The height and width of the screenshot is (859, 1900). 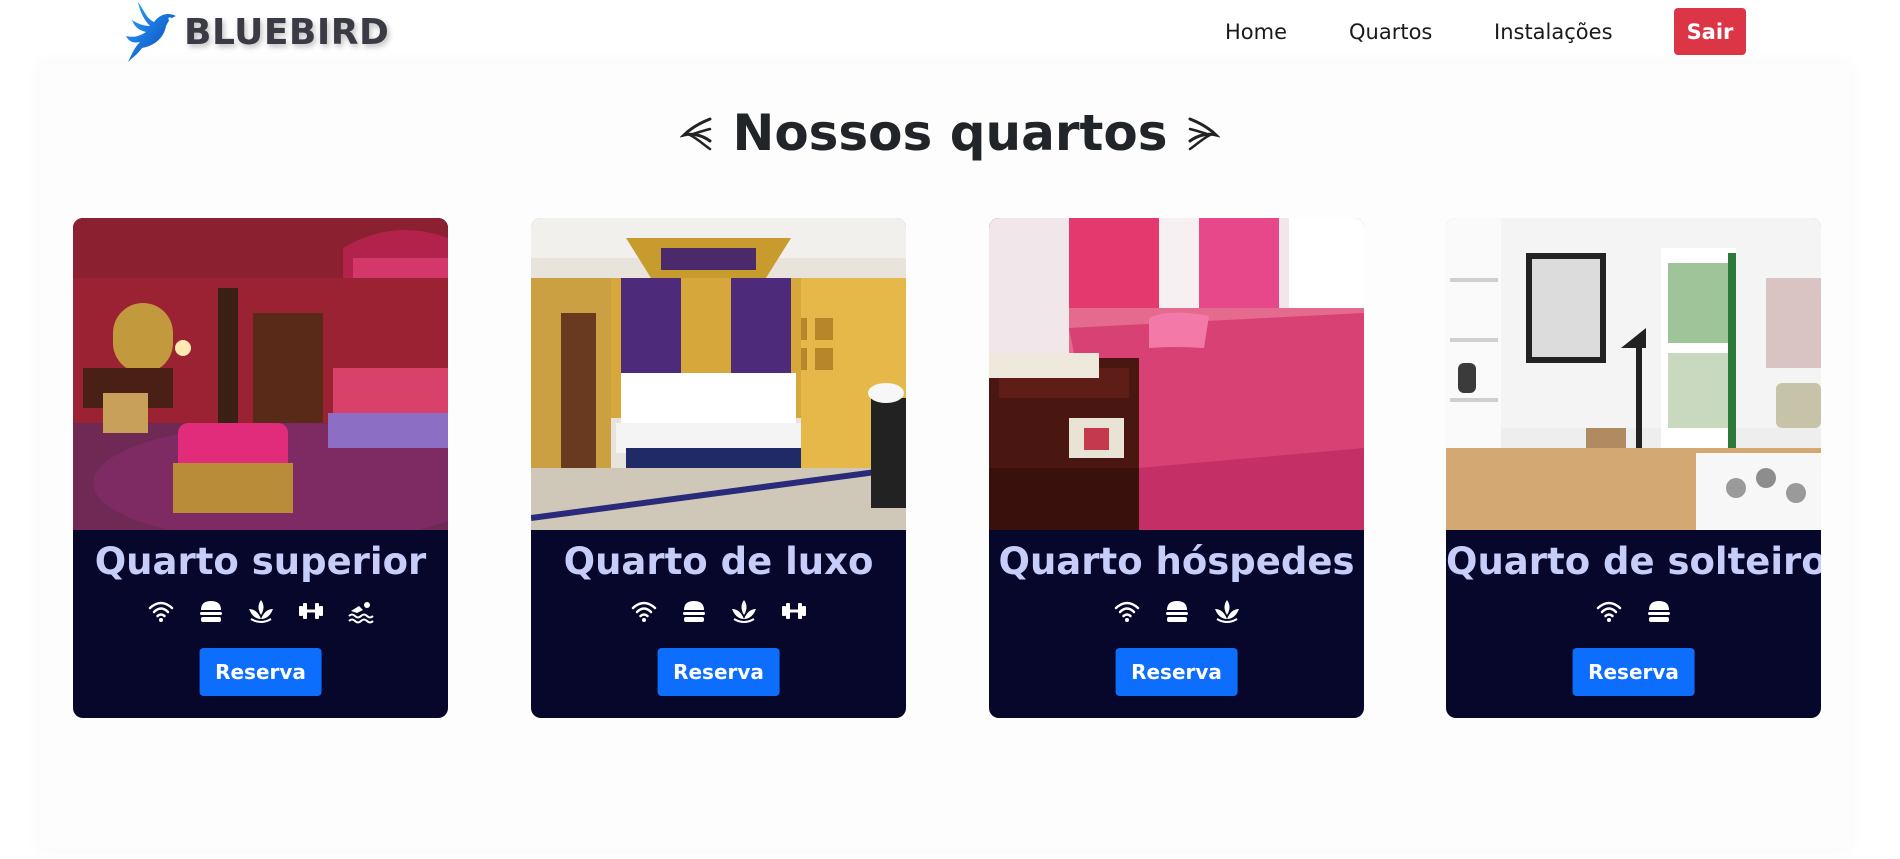 What do you see at coordinates (1176, 374) in the screenshot?
I see `room-image-guest` at bounding box center [1176, 374].